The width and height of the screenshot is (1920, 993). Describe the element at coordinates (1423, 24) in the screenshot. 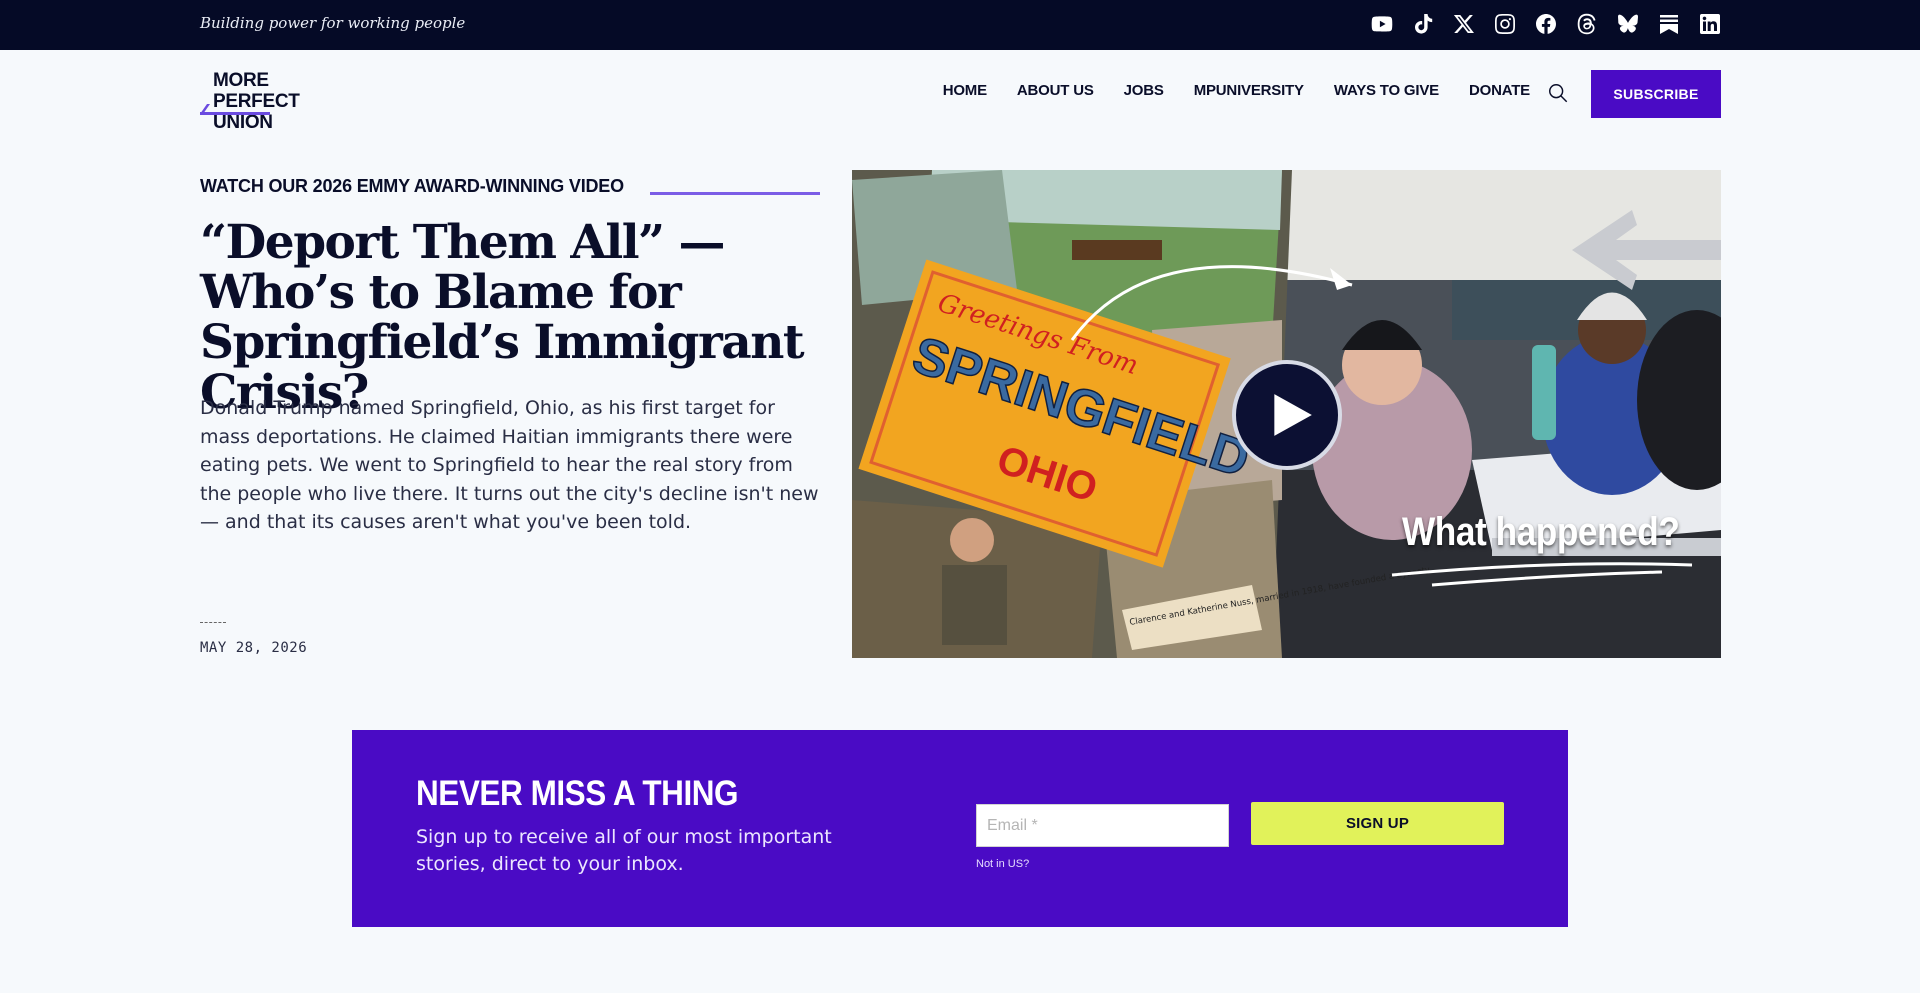

I see `tiktok-icon` at that location.